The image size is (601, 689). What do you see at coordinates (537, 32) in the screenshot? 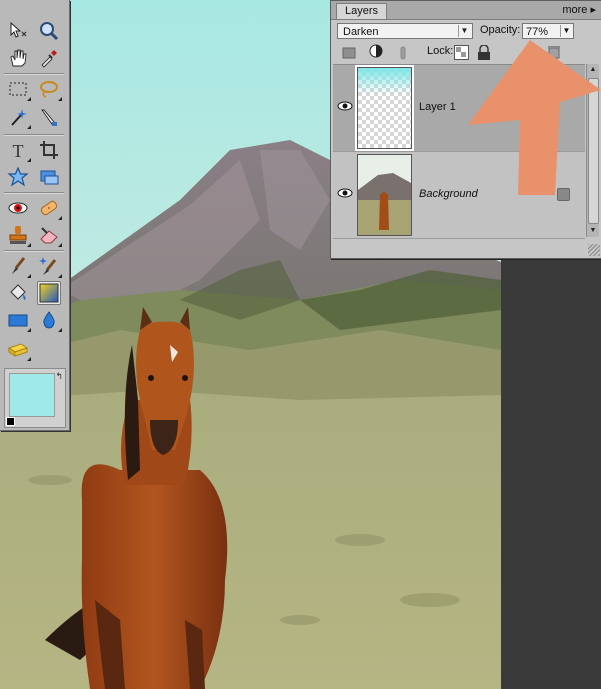
I see `opacity-value: 77%` at bounding box center [537, 32].